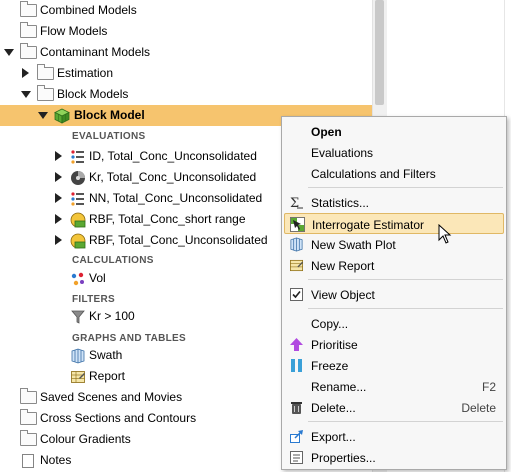  Describe the element at coordinates (326, 132) in the screenshot. I see `menu-item-label: Open` at that location.